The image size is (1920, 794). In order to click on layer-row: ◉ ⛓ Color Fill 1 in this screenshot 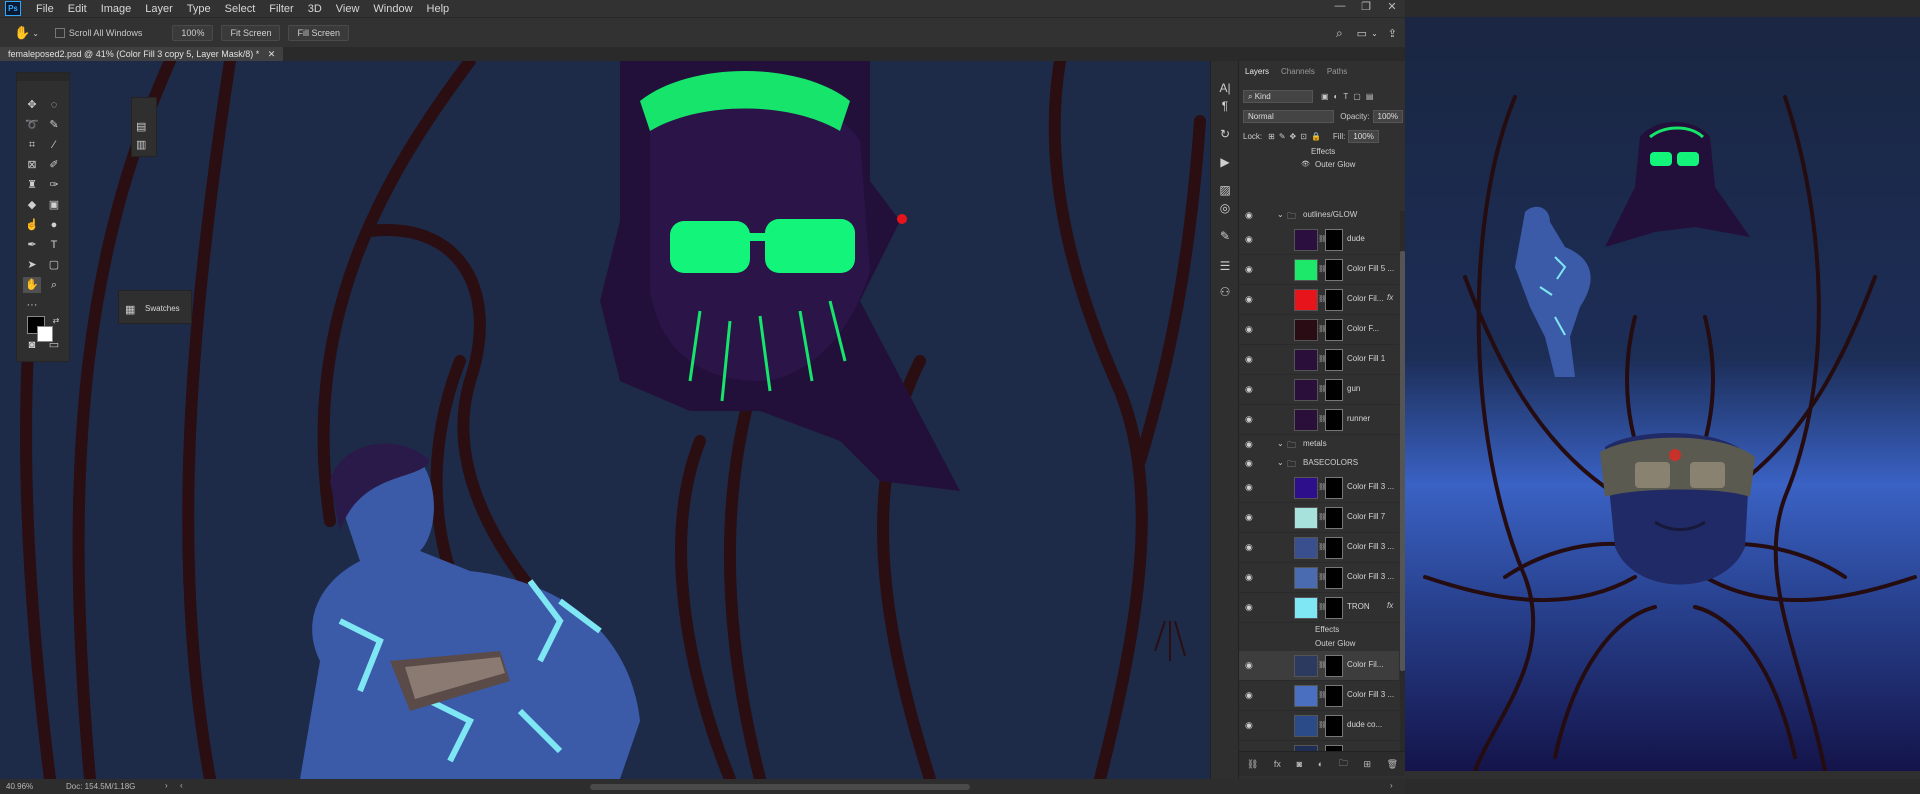, I will do `click(1319, 360)`.